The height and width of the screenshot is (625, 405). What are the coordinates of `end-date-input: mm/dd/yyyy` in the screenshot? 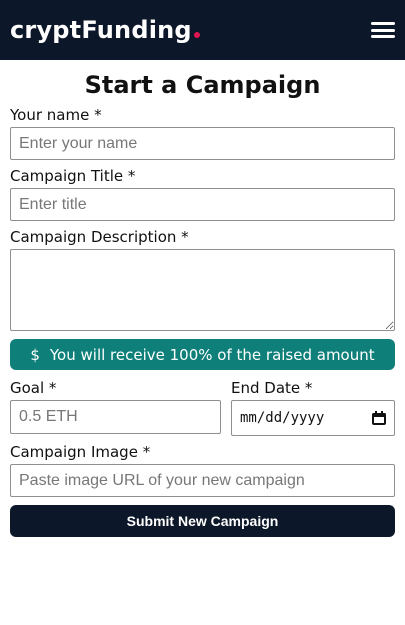 It's located at (313, 418).